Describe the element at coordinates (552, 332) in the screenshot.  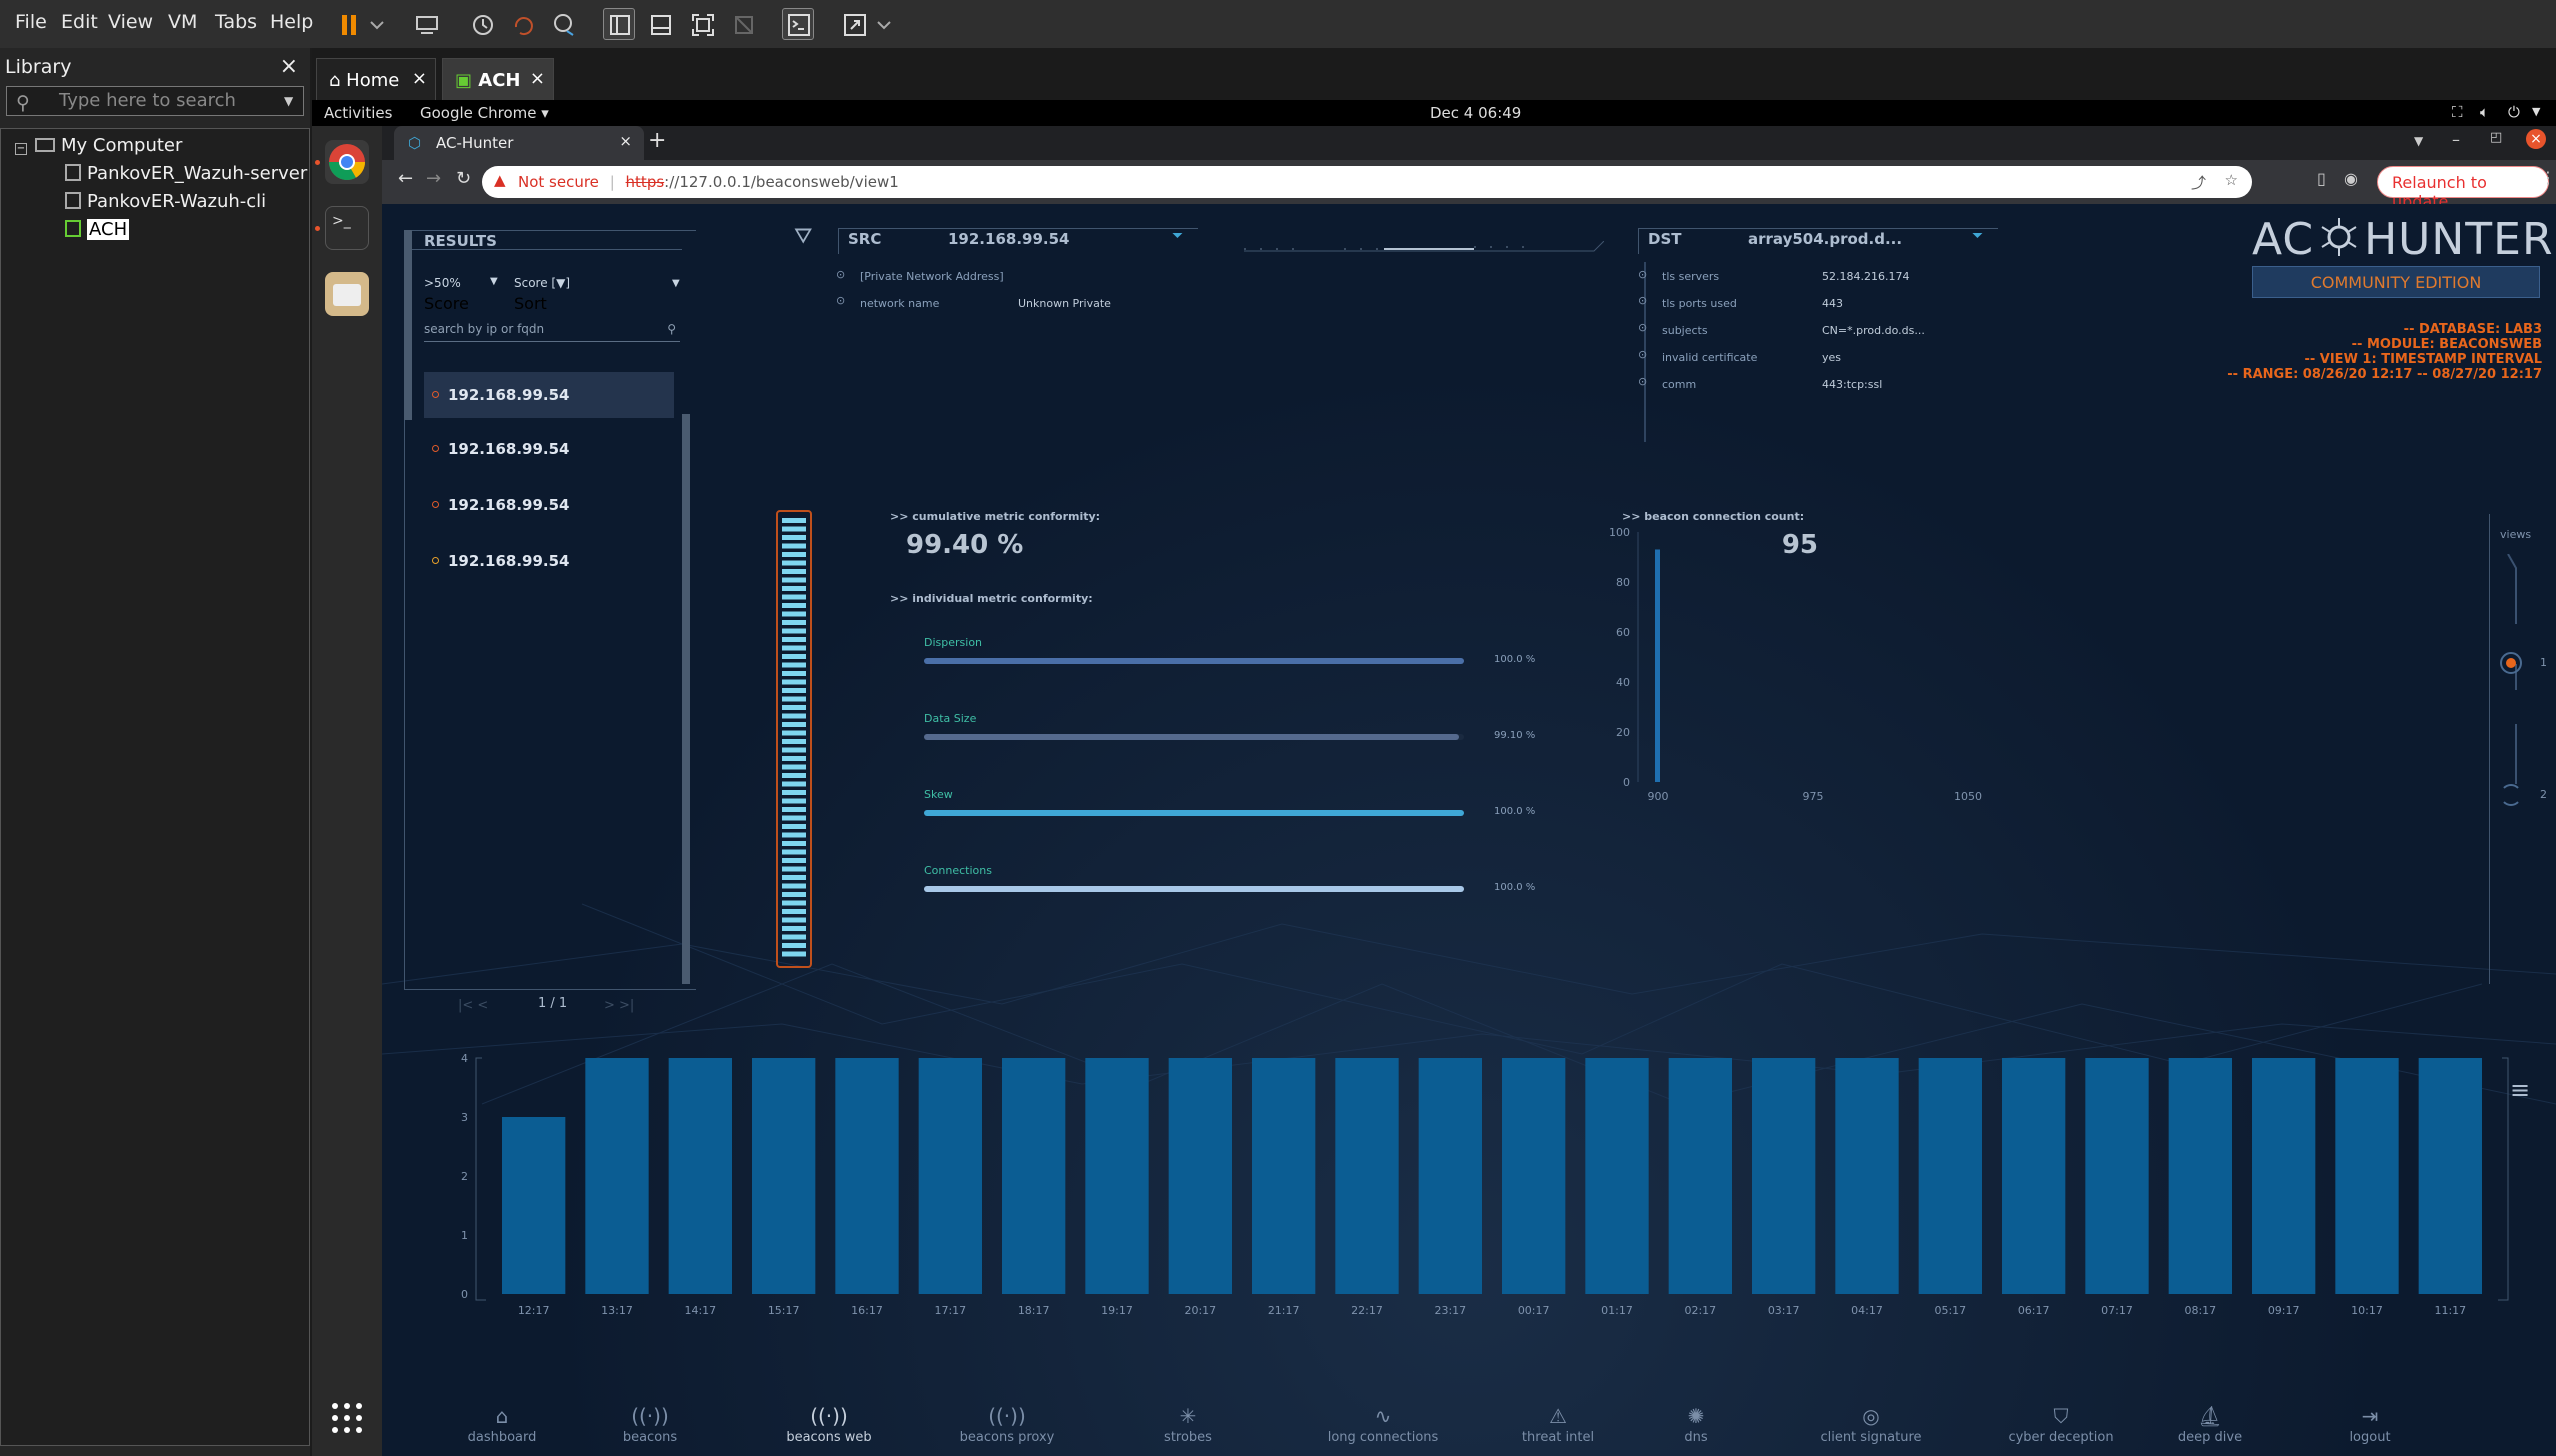
I see `results-search-input: search by ip or fqdn ⚲` at that location.